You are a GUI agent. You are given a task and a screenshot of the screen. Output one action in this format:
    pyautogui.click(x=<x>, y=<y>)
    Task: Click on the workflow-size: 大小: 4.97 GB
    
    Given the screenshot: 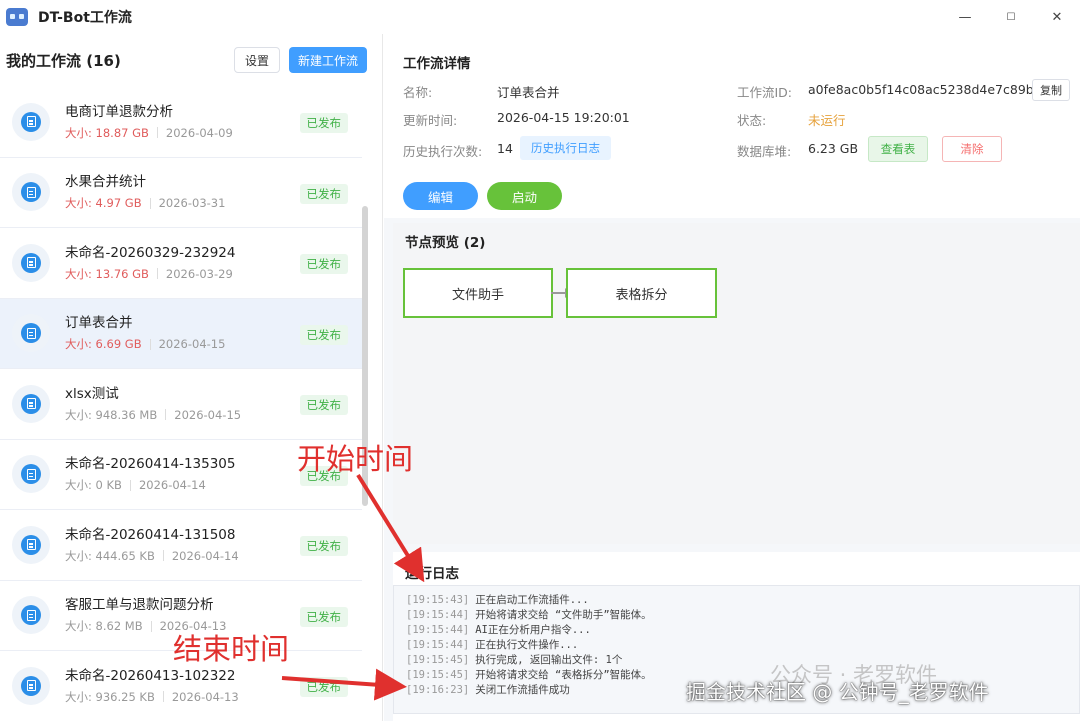 What is the action you would take?
    pyautogui.click(x=103, y=203)
    